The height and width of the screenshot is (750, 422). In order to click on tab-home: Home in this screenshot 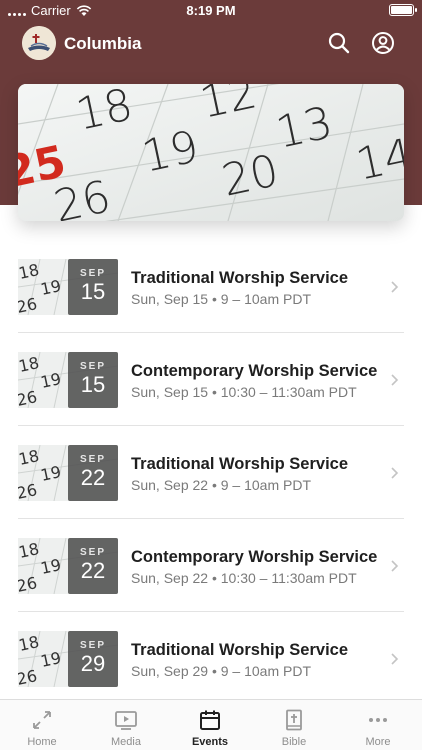, I will do `click(42, 725)`.